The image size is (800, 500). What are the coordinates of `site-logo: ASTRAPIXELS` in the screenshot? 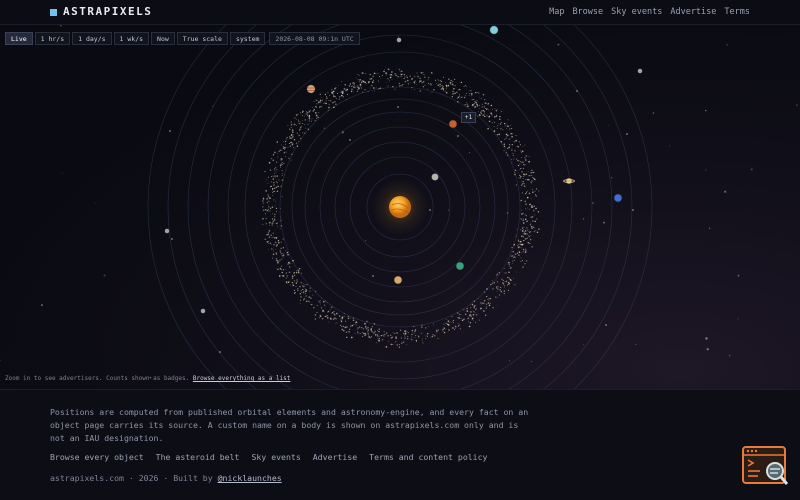 It's located at (107, 11).